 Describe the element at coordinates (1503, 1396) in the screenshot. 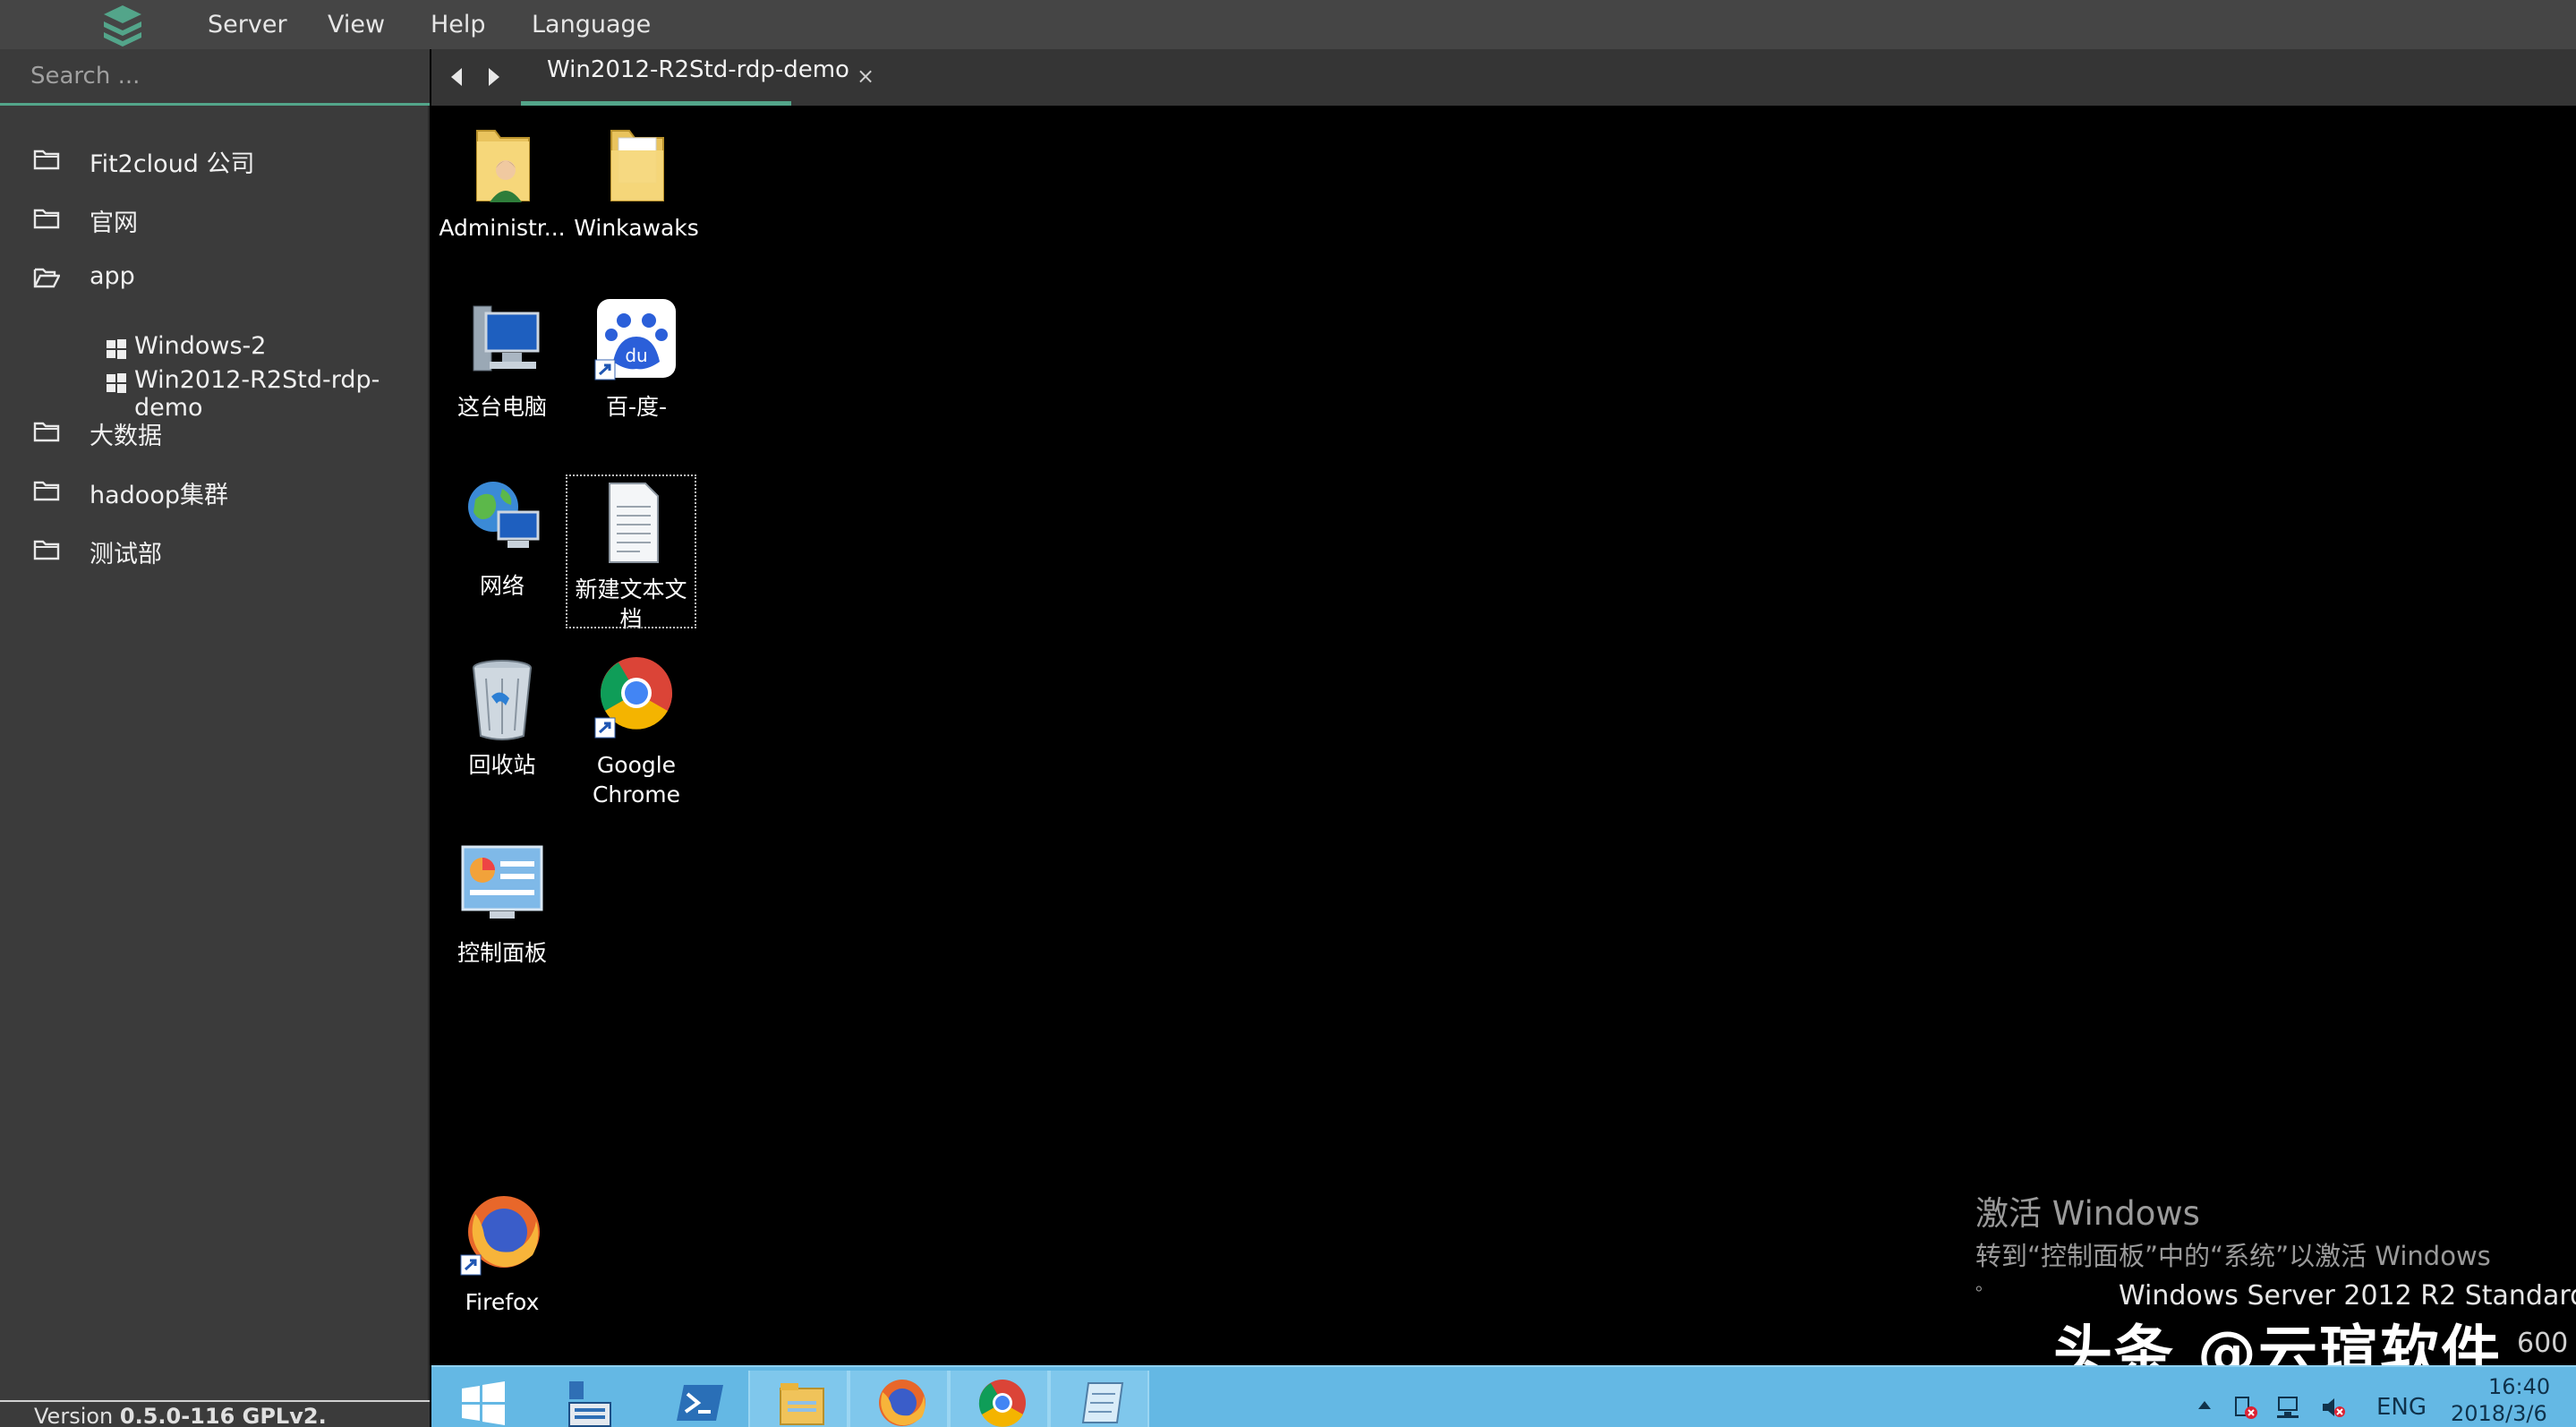

I see `windows-taskbar: ENG 16:40 2018/3/6` at that location.